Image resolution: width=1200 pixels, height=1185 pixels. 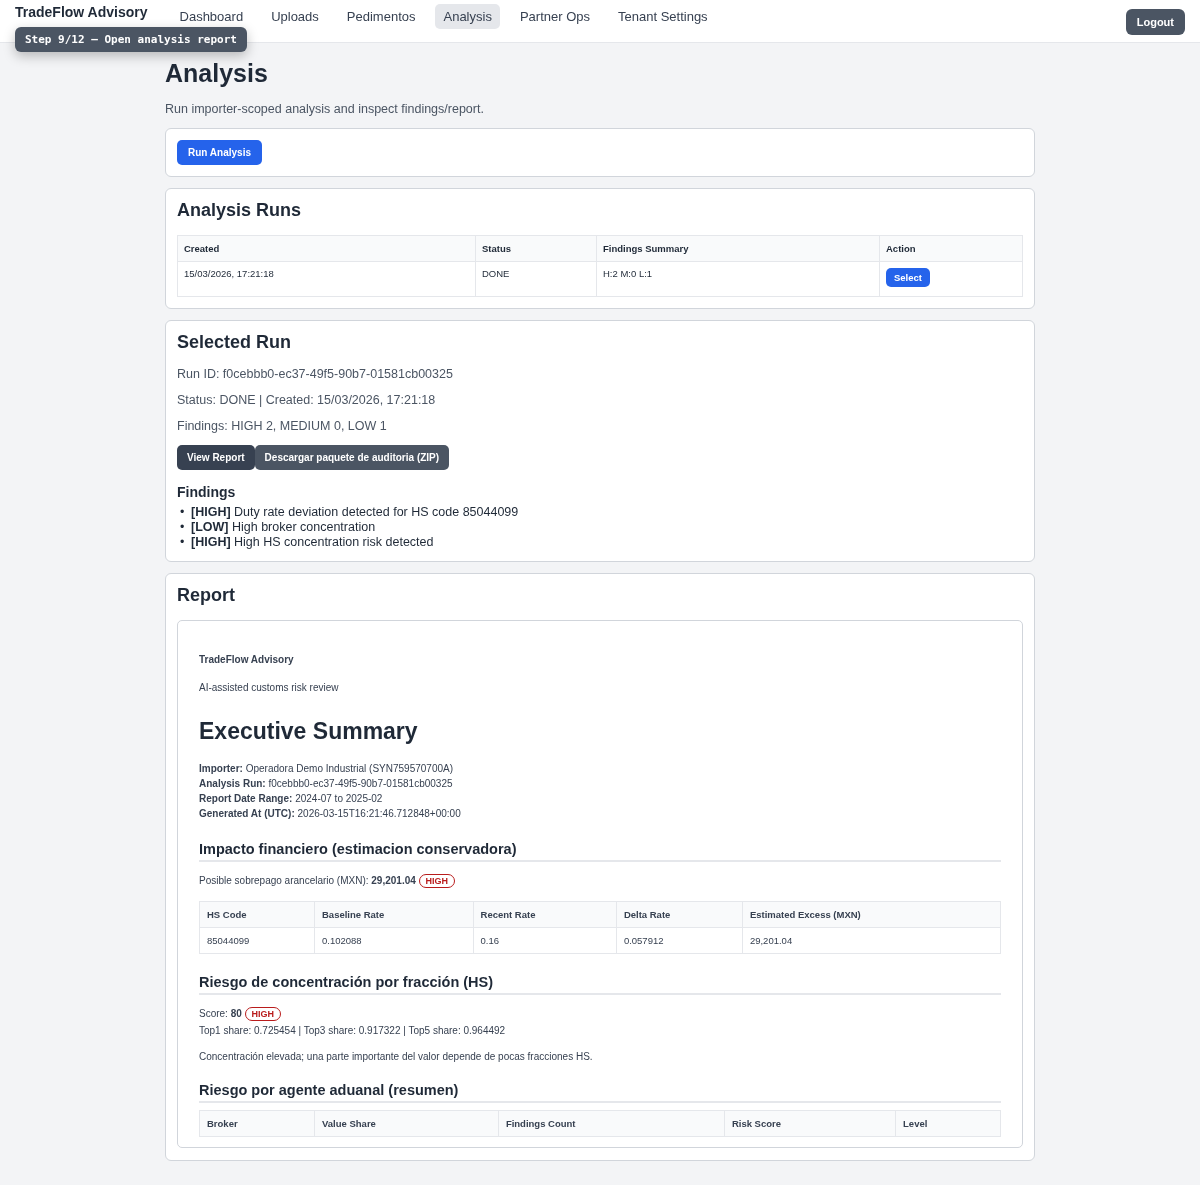 I want to click on nav-tab: Tenant Settings, so click(x=663, y=16).